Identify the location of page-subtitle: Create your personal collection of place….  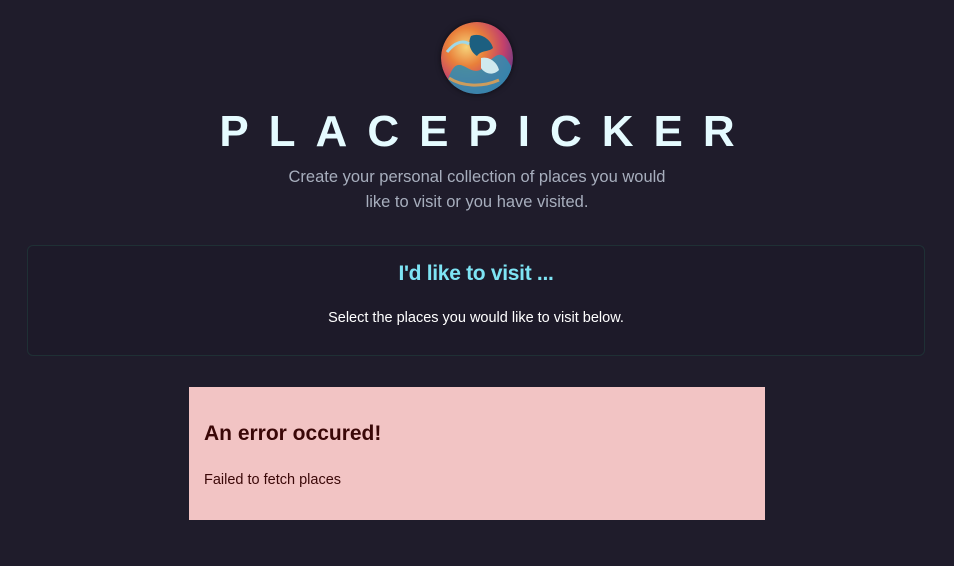
(477, 189).